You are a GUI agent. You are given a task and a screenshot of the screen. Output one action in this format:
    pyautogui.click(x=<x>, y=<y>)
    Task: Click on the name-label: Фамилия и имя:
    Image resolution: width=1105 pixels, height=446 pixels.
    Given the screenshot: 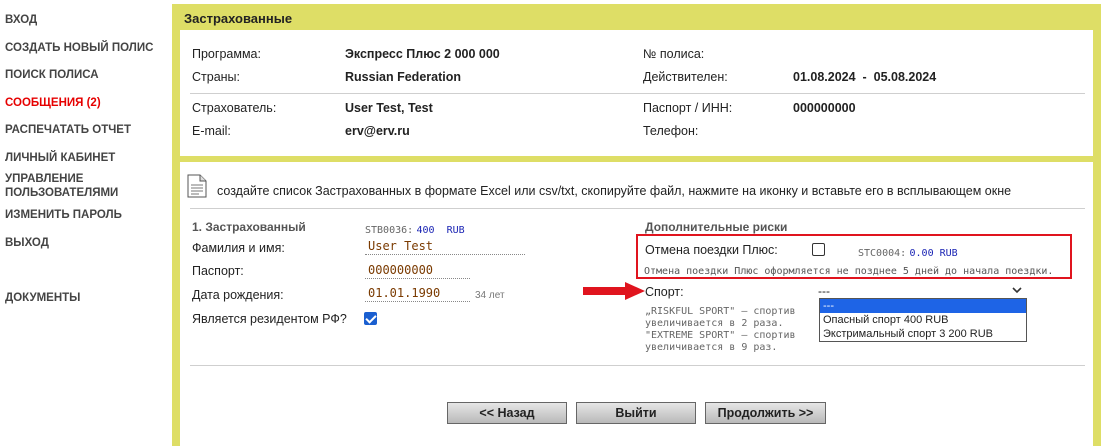 What is the action you would take?
    pyautogui.click(x=238, y=248)
    